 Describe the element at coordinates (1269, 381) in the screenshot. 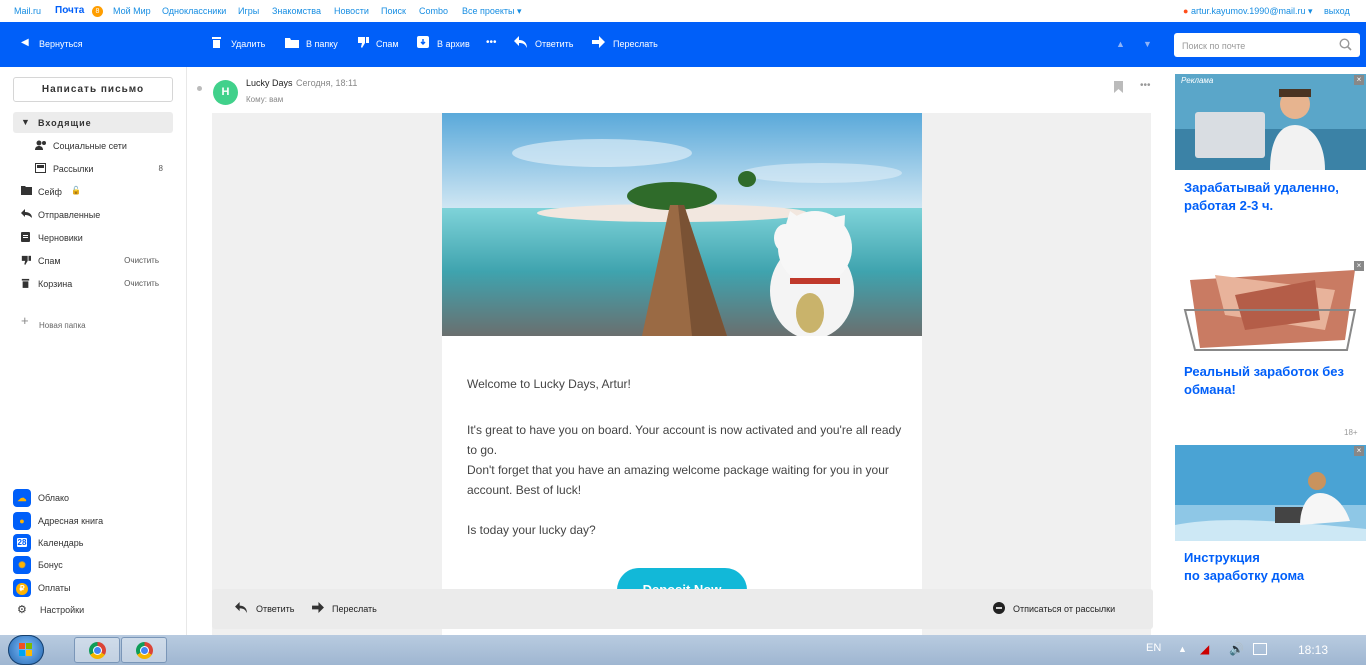

I see `ad-title-2: Реальный заработок без обмана!` at that location.